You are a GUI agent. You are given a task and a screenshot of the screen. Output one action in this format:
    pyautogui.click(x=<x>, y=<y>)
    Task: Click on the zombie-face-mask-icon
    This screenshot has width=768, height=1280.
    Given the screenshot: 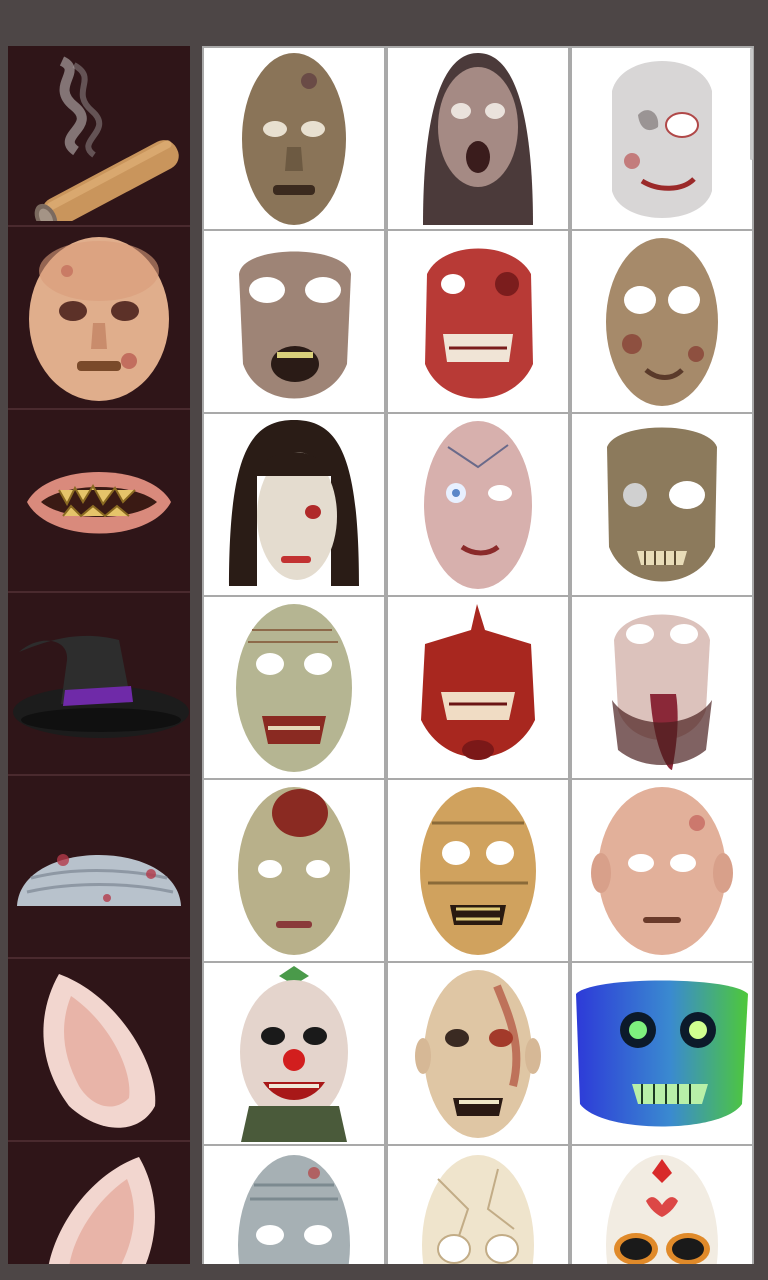 What is the action you would take?
    pyautogui.click(x=99, y=318)
    